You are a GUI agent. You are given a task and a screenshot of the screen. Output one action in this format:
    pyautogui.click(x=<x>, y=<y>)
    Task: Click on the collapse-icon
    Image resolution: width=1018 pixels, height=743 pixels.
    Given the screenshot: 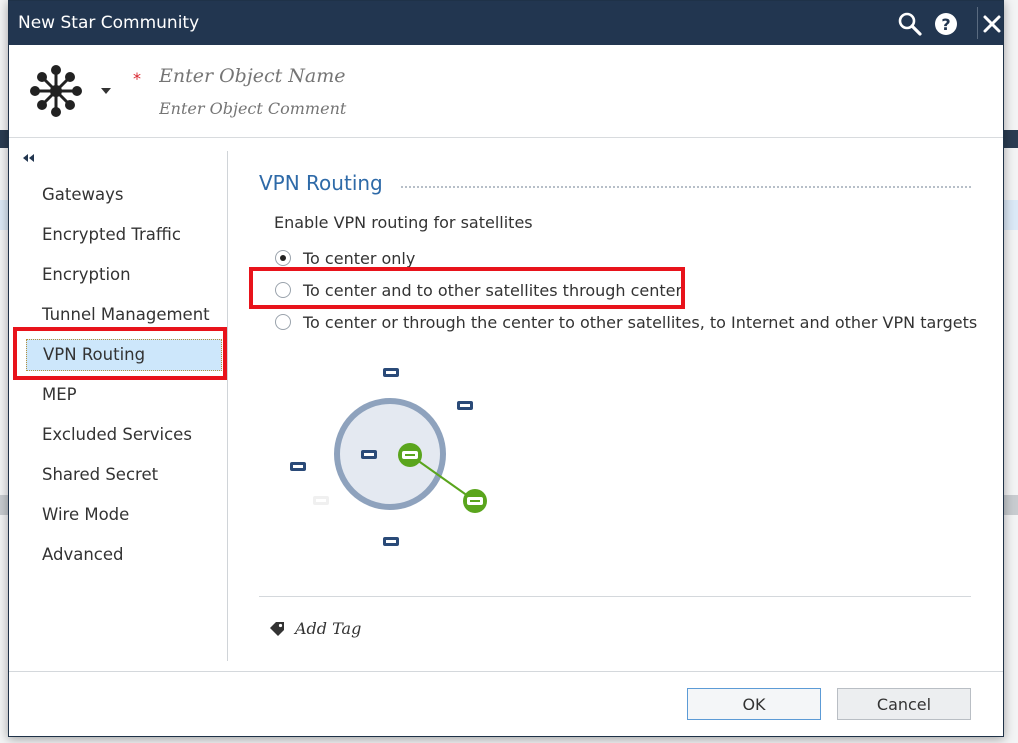 What is the action you would take?
    pyautogui.click(x=29, y=158)
    